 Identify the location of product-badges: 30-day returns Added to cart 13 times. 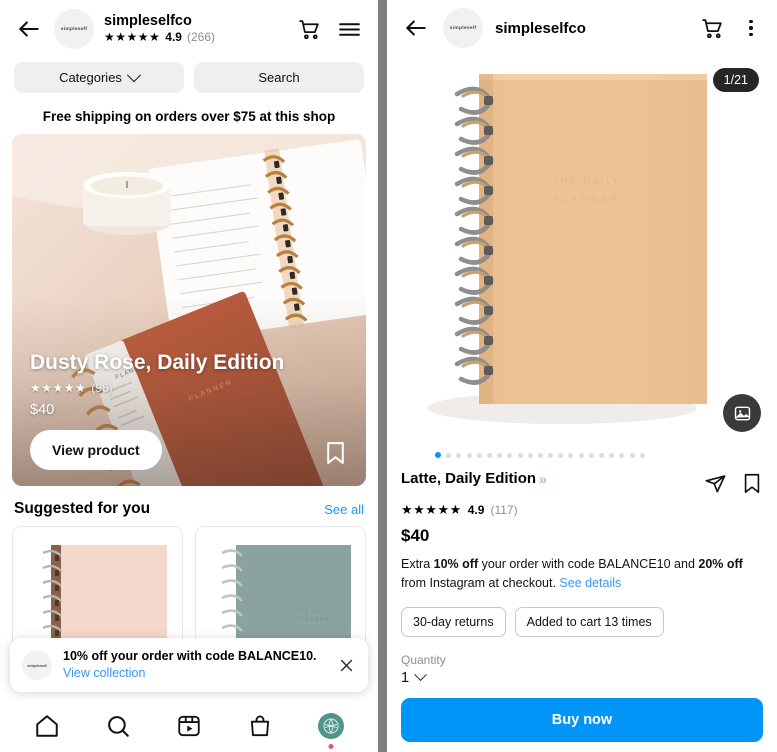
(582, 621).